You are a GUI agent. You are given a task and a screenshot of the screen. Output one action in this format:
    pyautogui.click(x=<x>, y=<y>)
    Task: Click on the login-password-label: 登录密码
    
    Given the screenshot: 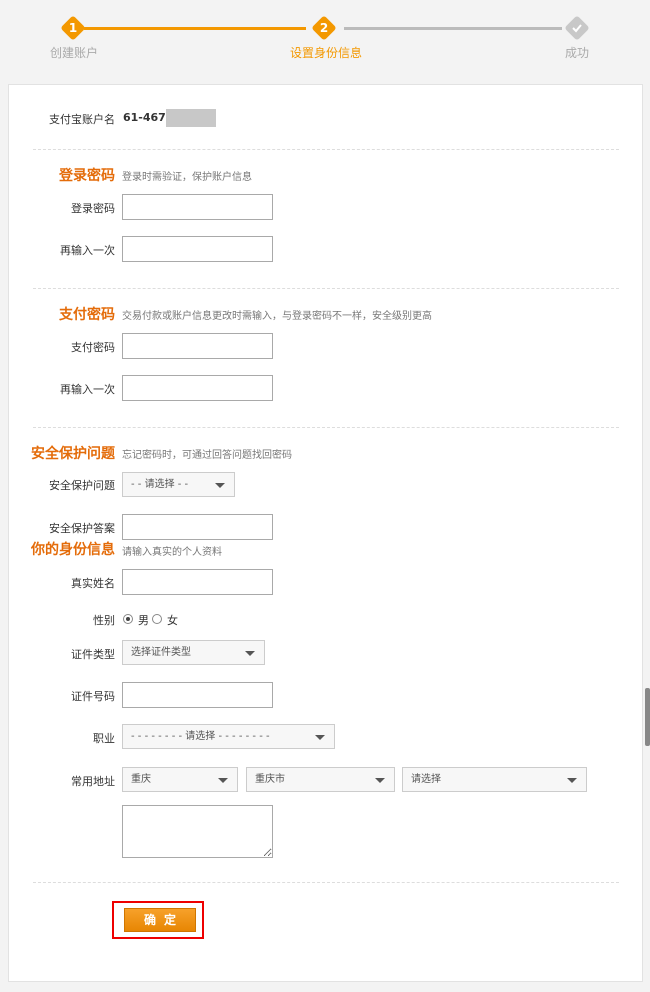 What is the action you would take?
    pyautogui.click(x=93, y=208)
    